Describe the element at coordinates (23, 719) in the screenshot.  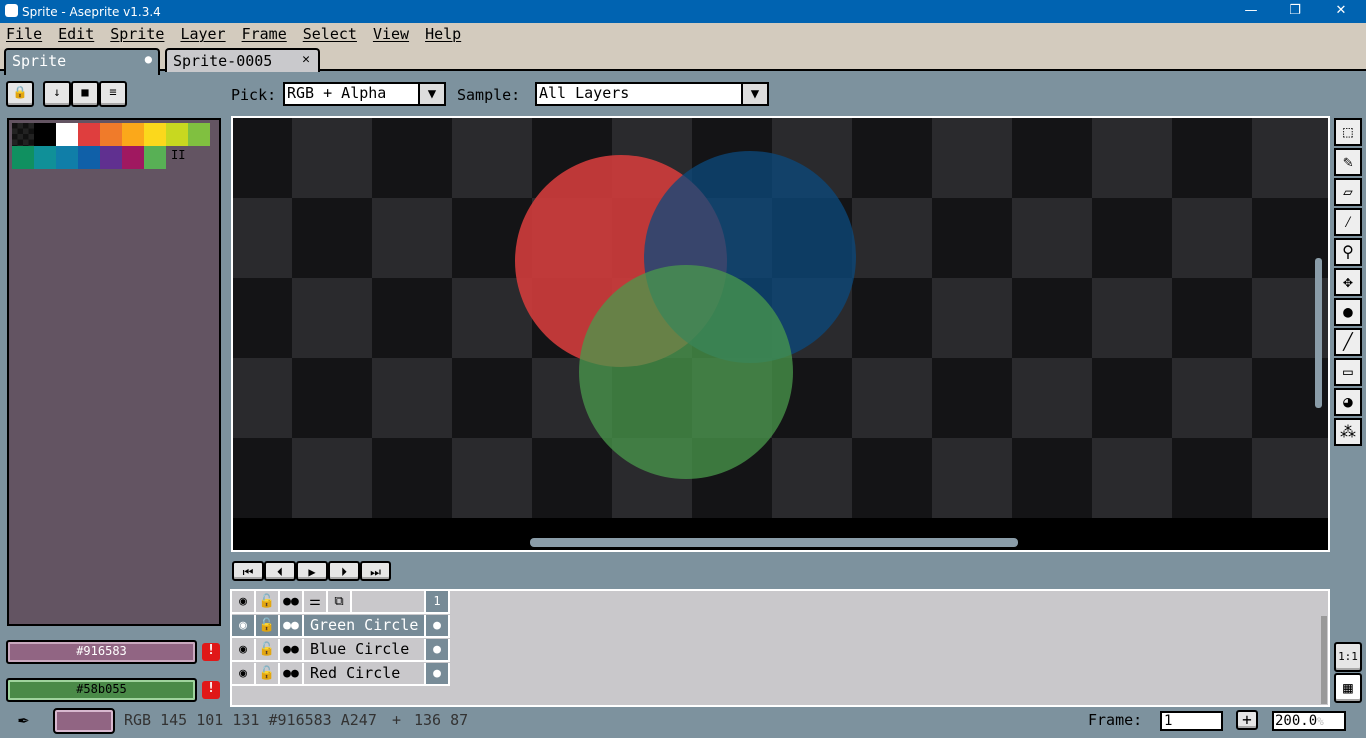
I see `eyedropper-icon: ✒` at that location.